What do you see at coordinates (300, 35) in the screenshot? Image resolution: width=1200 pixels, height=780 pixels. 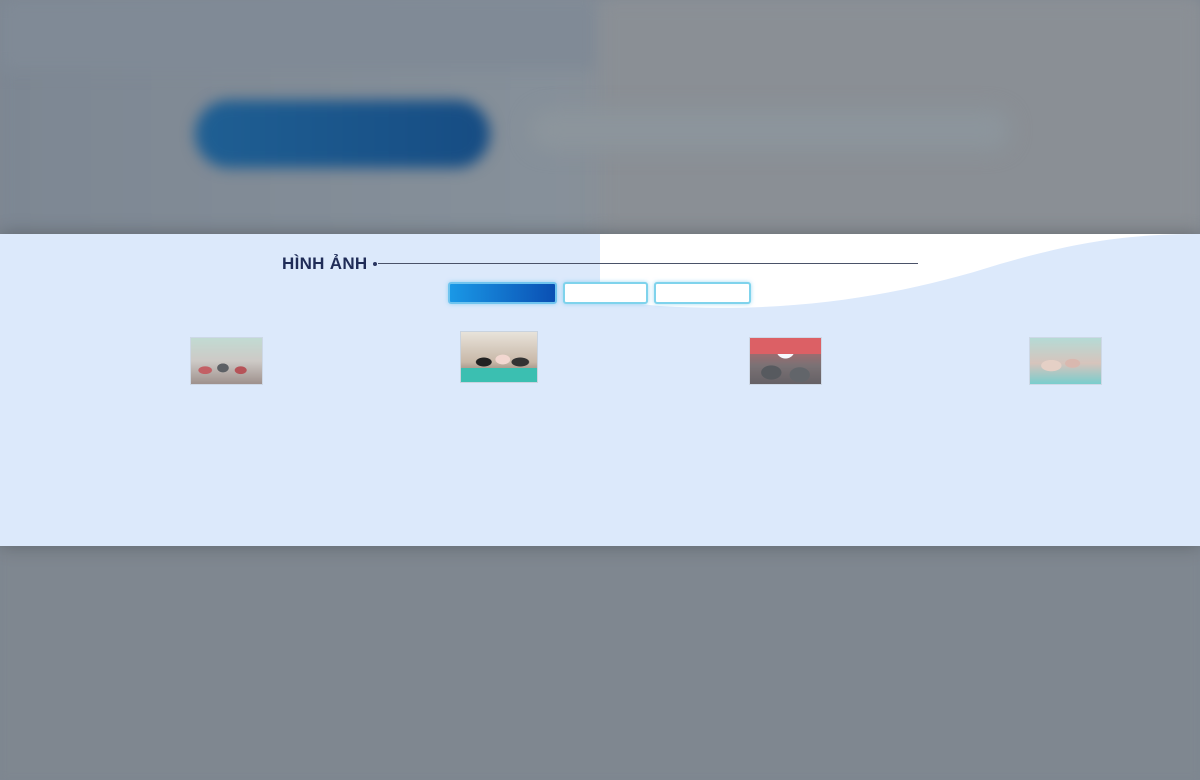 I see `background-topbar` at bounding box center [300, 35].